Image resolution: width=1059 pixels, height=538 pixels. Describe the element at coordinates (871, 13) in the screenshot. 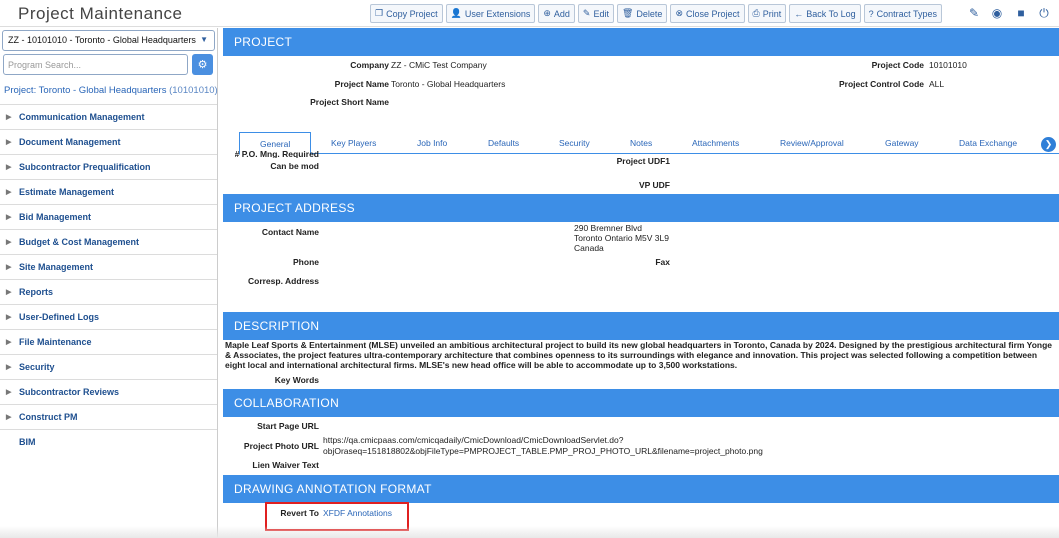

I see `help-circle-icon: ?` at that location.